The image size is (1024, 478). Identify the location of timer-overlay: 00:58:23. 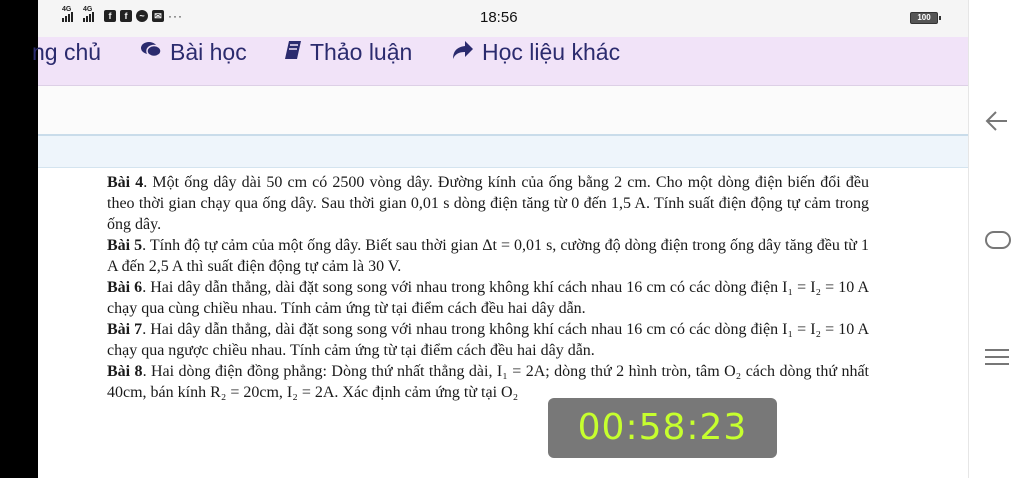
(662, 428).